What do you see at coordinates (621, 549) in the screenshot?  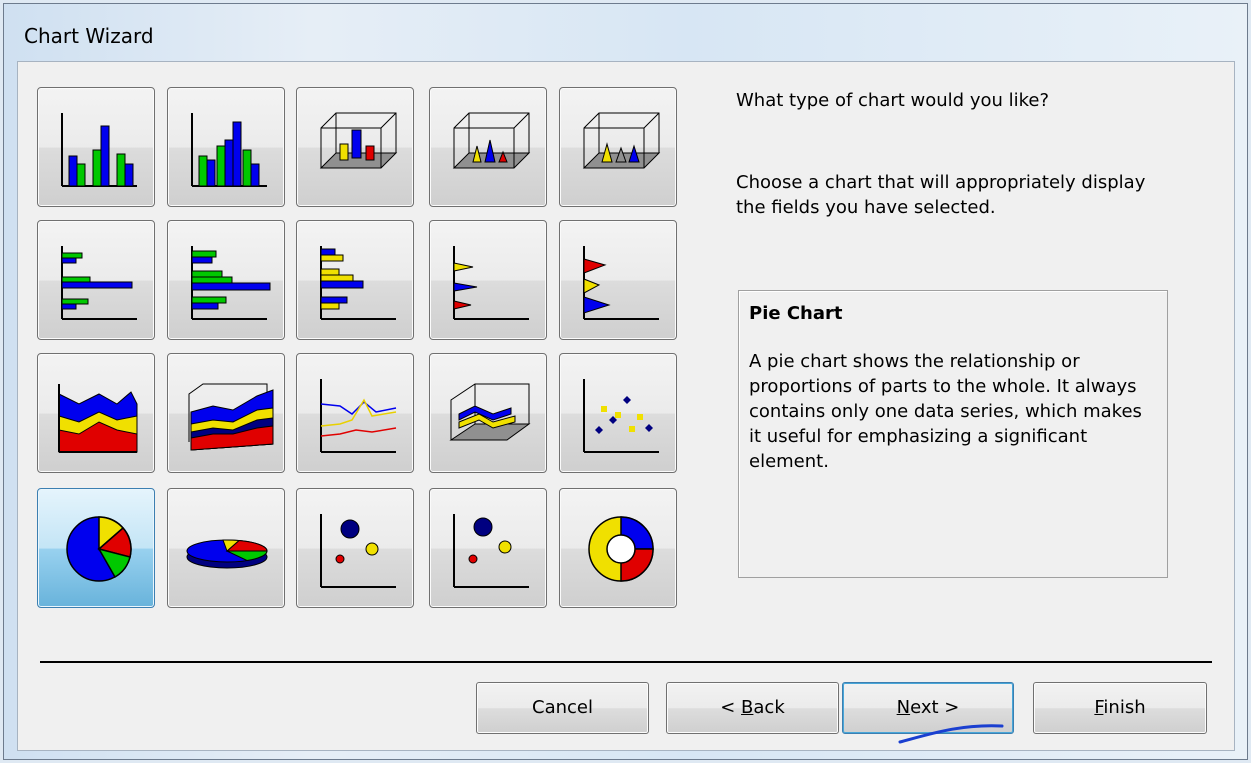 I see `doughnut-icon` at bounding box center [621, 549].